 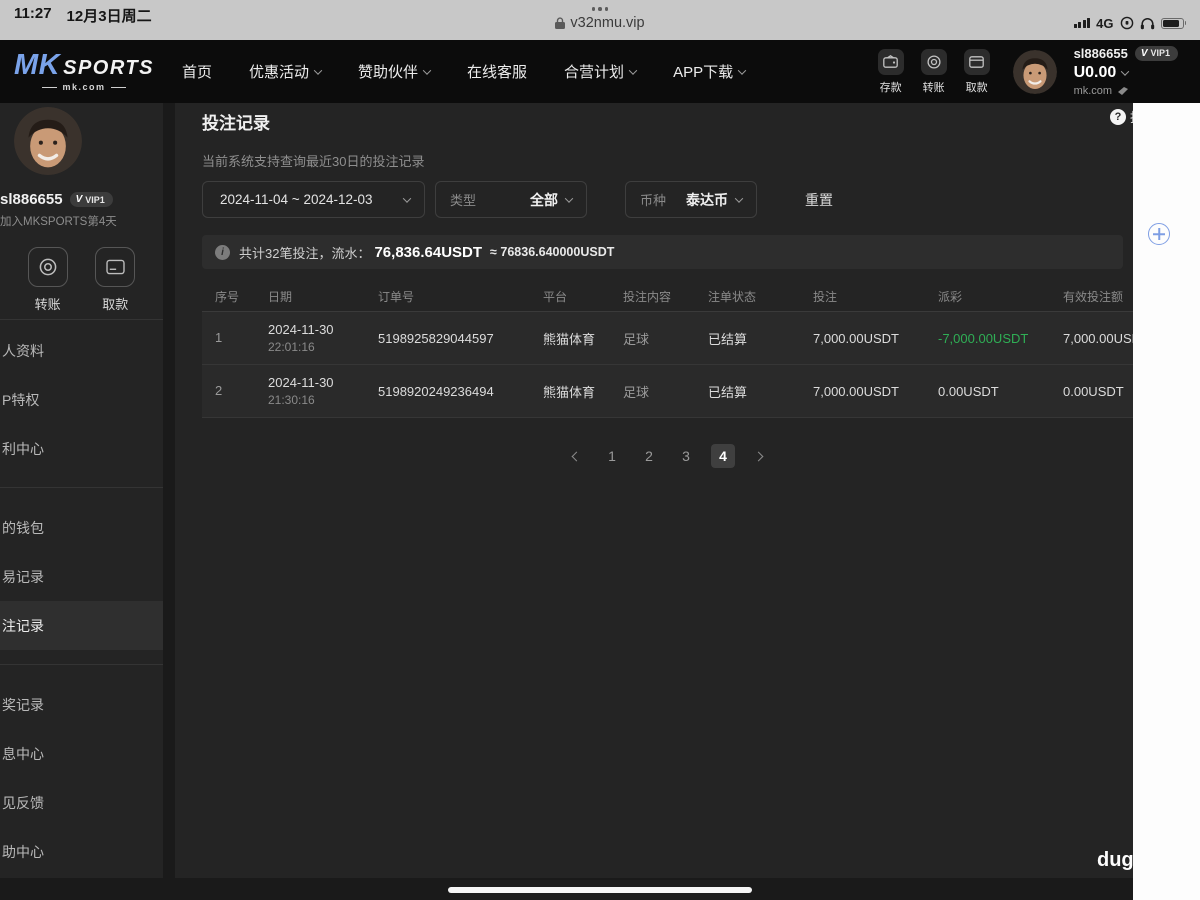 I want to click on nav-item-affiliate: 合营计划, so click(x=601, y=71).